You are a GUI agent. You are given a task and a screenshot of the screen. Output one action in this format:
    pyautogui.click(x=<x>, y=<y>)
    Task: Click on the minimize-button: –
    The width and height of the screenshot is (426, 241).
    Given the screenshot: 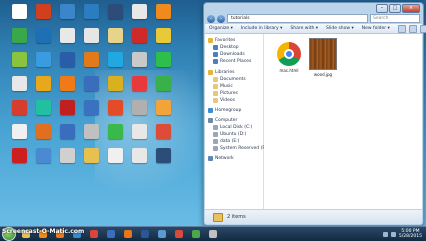 What is the action you would take?
    pyautogui.click(x=382, y=8)
    